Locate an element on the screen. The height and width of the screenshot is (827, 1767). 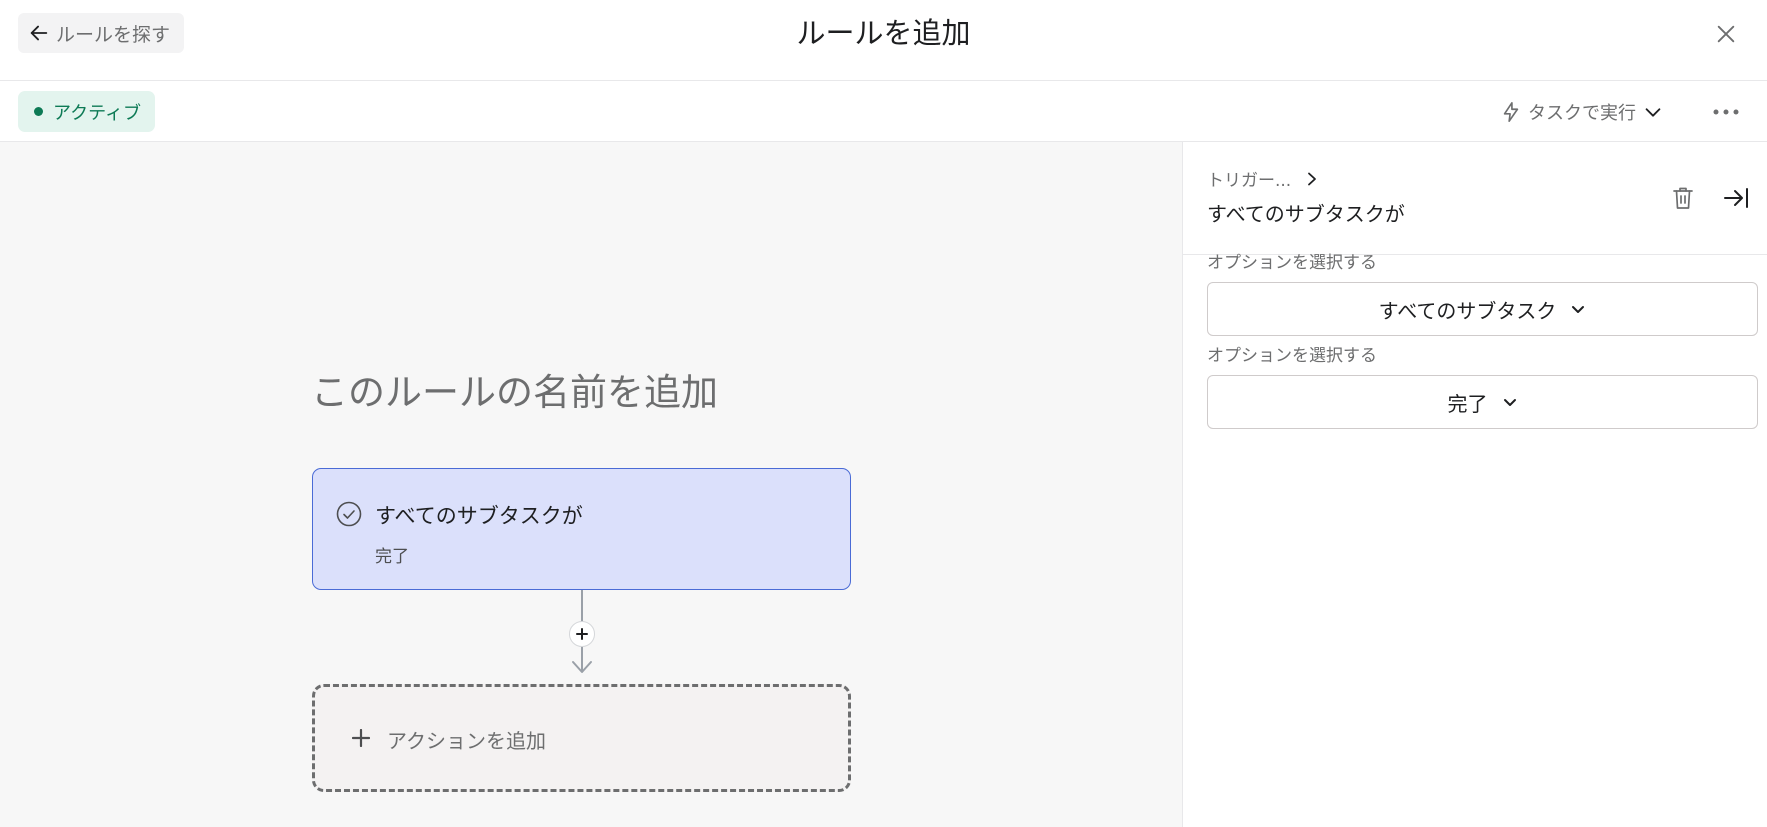
lightning-icon is located at coordinates (1511, 112).